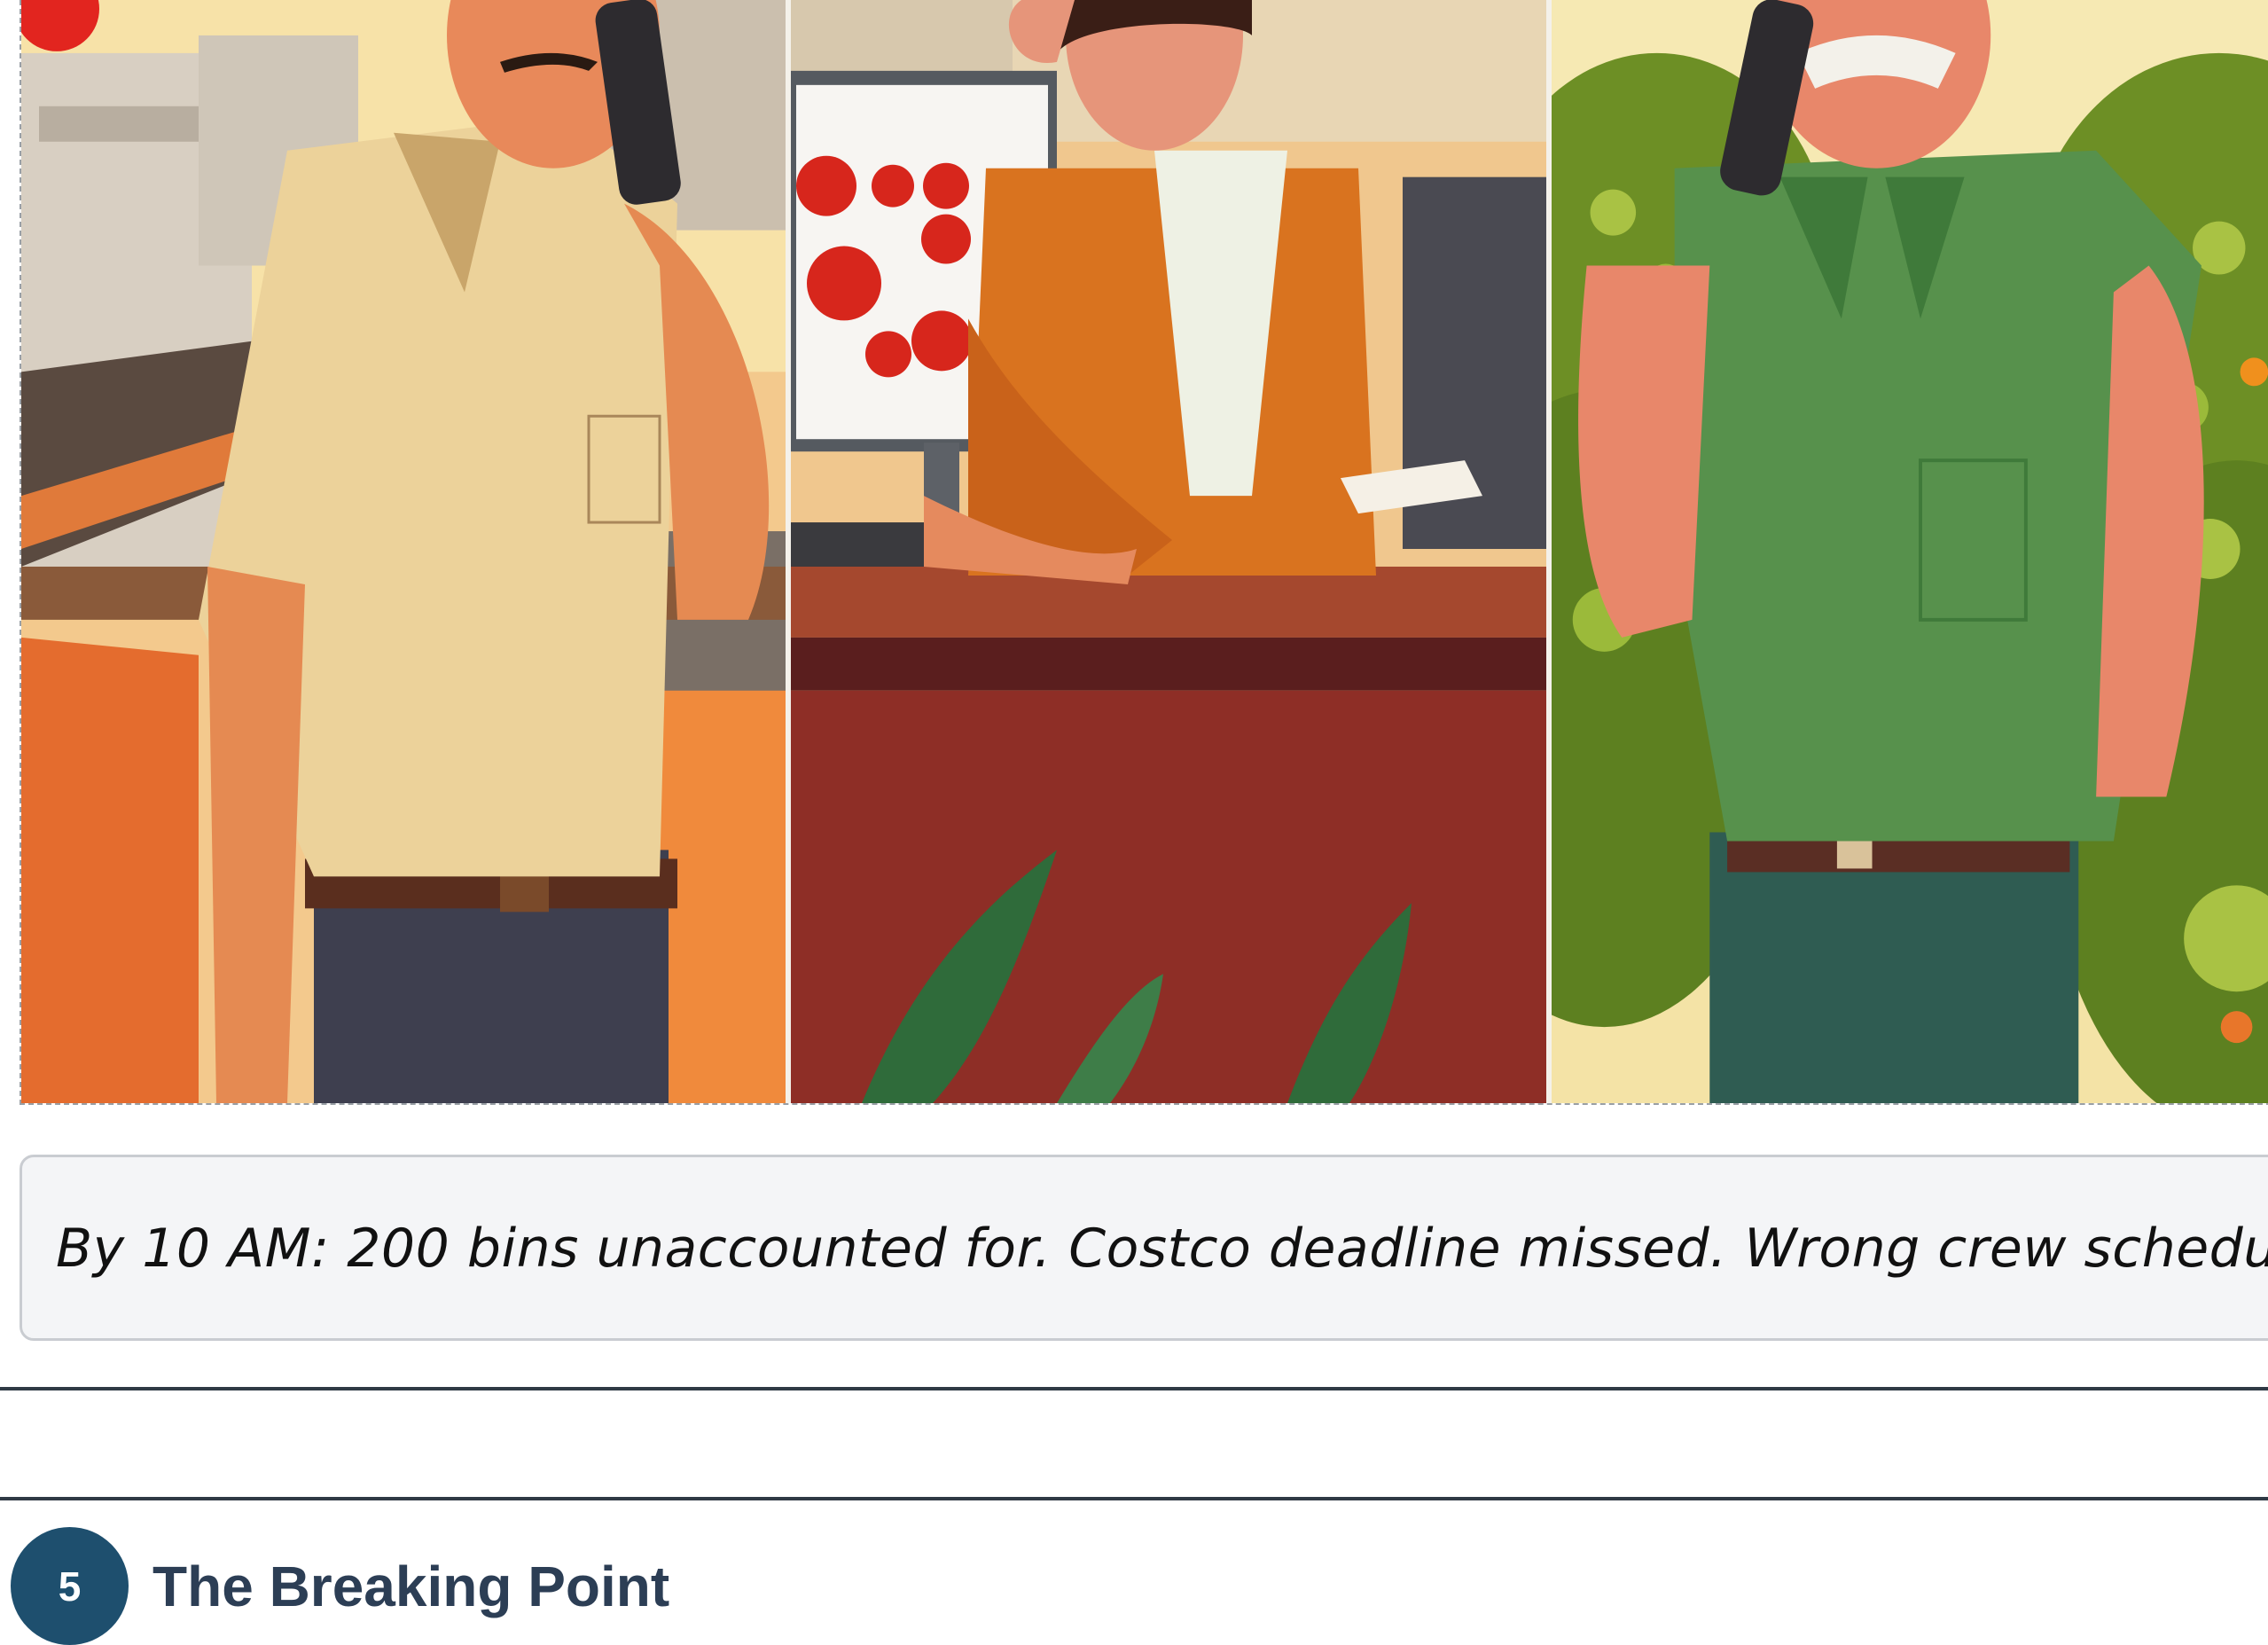 The width and height of the screenshot is (2268, 1645). Describe the element at coordinates (70, 1586) in the screenshot. I see `step-number-badge: 5` at that location.